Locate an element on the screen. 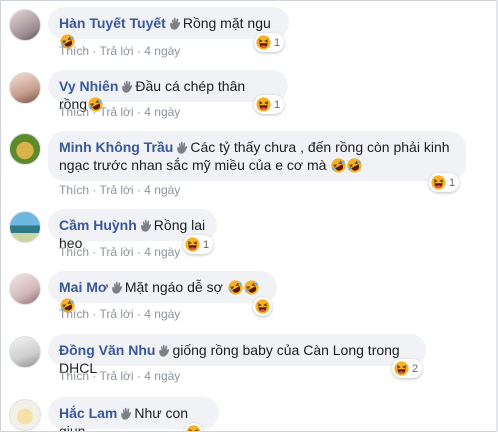 The width and height of the screenshot is (498, 432). comment-author: Vy Nhiên is located at coordinates (88, 86).